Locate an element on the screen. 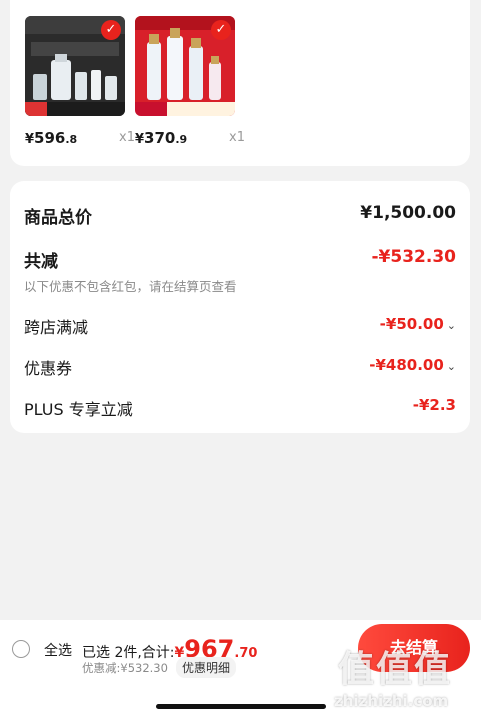 Image resolution: width=481 pixels, height=720 pixels. total-value: ¥1,500.00 is located at coordinates (408, 213).